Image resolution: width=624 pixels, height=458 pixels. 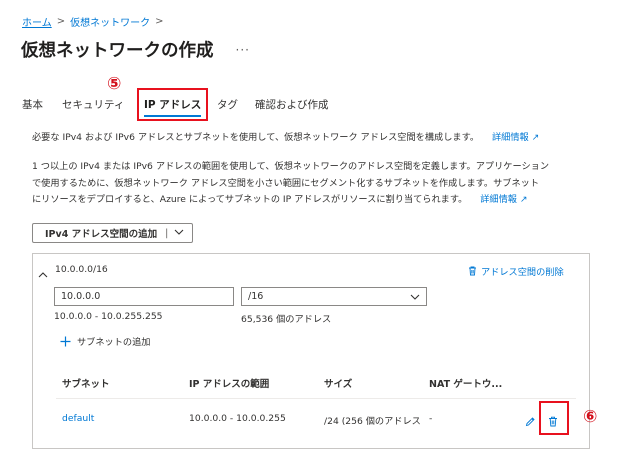 I want to click on intro-learn-more-link: 詳細情報, so click(x=510, y=137).